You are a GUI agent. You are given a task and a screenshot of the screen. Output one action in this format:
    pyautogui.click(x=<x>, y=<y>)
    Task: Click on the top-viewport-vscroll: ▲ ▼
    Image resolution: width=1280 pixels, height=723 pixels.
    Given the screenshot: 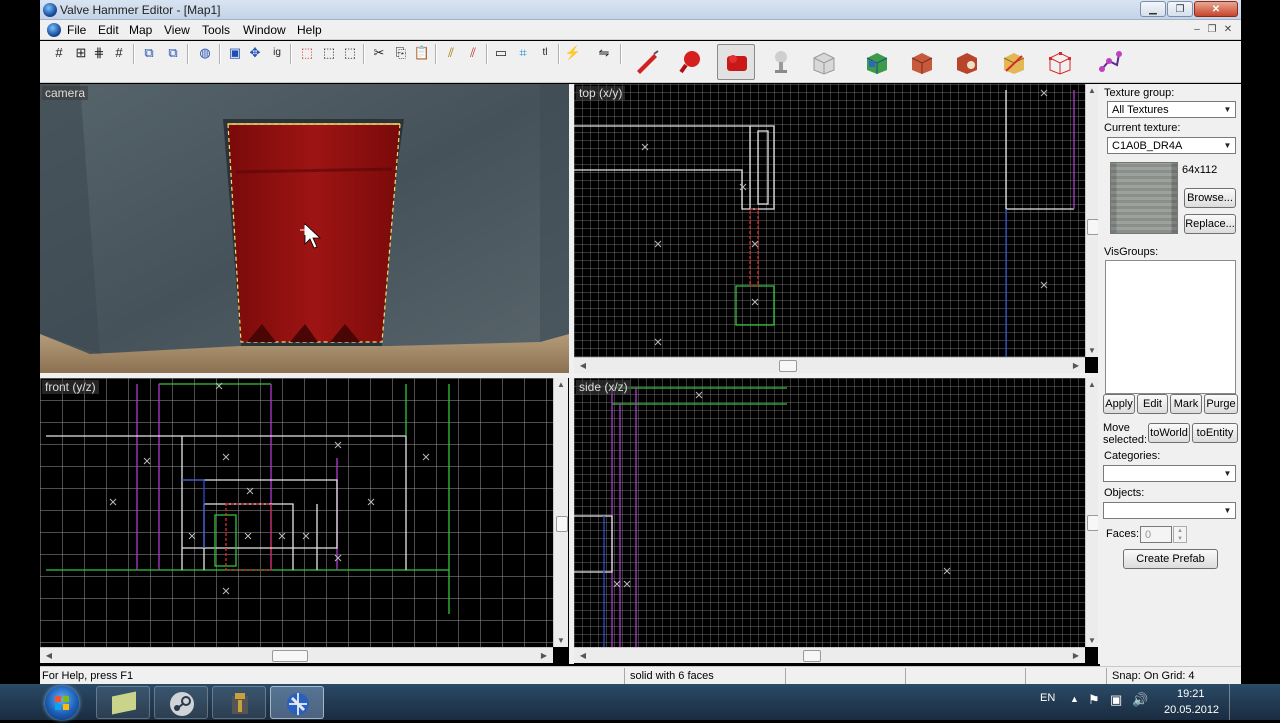 What is the action you would take?
    pyautogui.click(x=1092, y=220)
    